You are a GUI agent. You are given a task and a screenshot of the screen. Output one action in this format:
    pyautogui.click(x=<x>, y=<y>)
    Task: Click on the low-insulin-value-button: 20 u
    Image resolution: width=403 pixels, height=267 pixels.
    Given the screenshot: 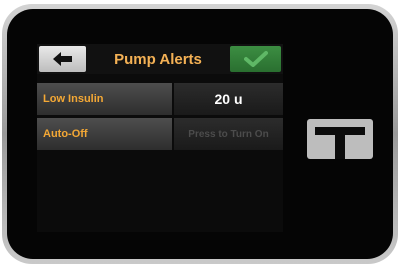 What is the action you would take?
    pyautogui.click(x=228, y=99)
    